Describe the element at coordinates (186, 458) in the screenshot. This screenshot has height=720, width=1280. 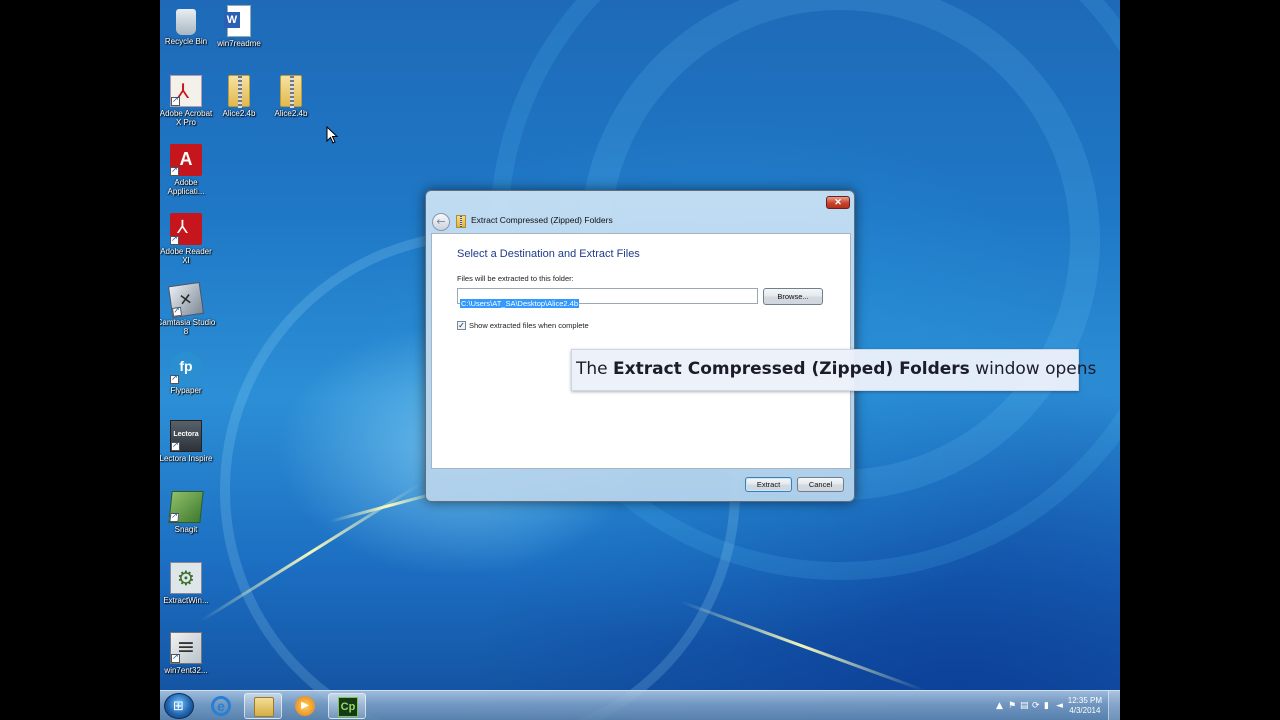
I see `desktop-icon-label: Lectora Inspire` at that location.